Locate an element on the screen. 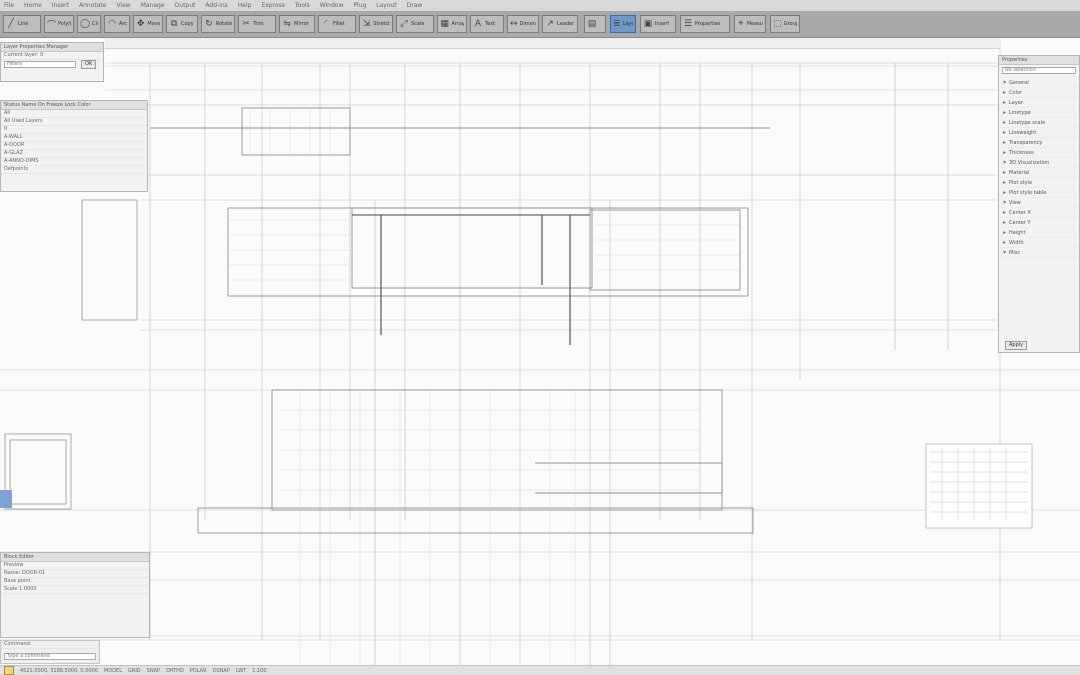 This screenshot has width=1080, height=675. ribbon-button-move: ✥ Move is located at coordinates (148, 24).